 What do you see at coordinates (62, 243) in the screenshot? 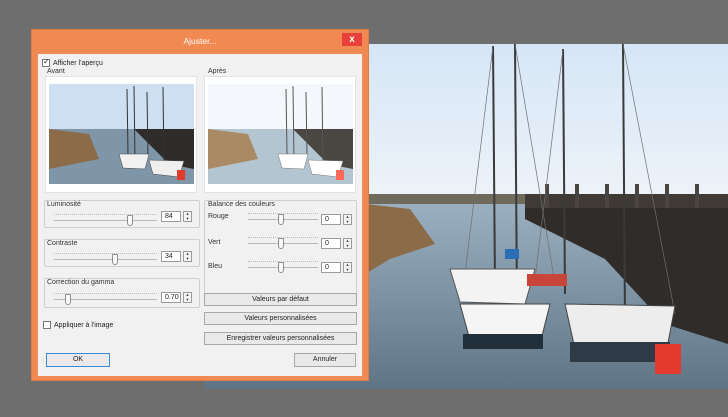
I see `contrast-label: Contraste` at bounding box center [62, 243].